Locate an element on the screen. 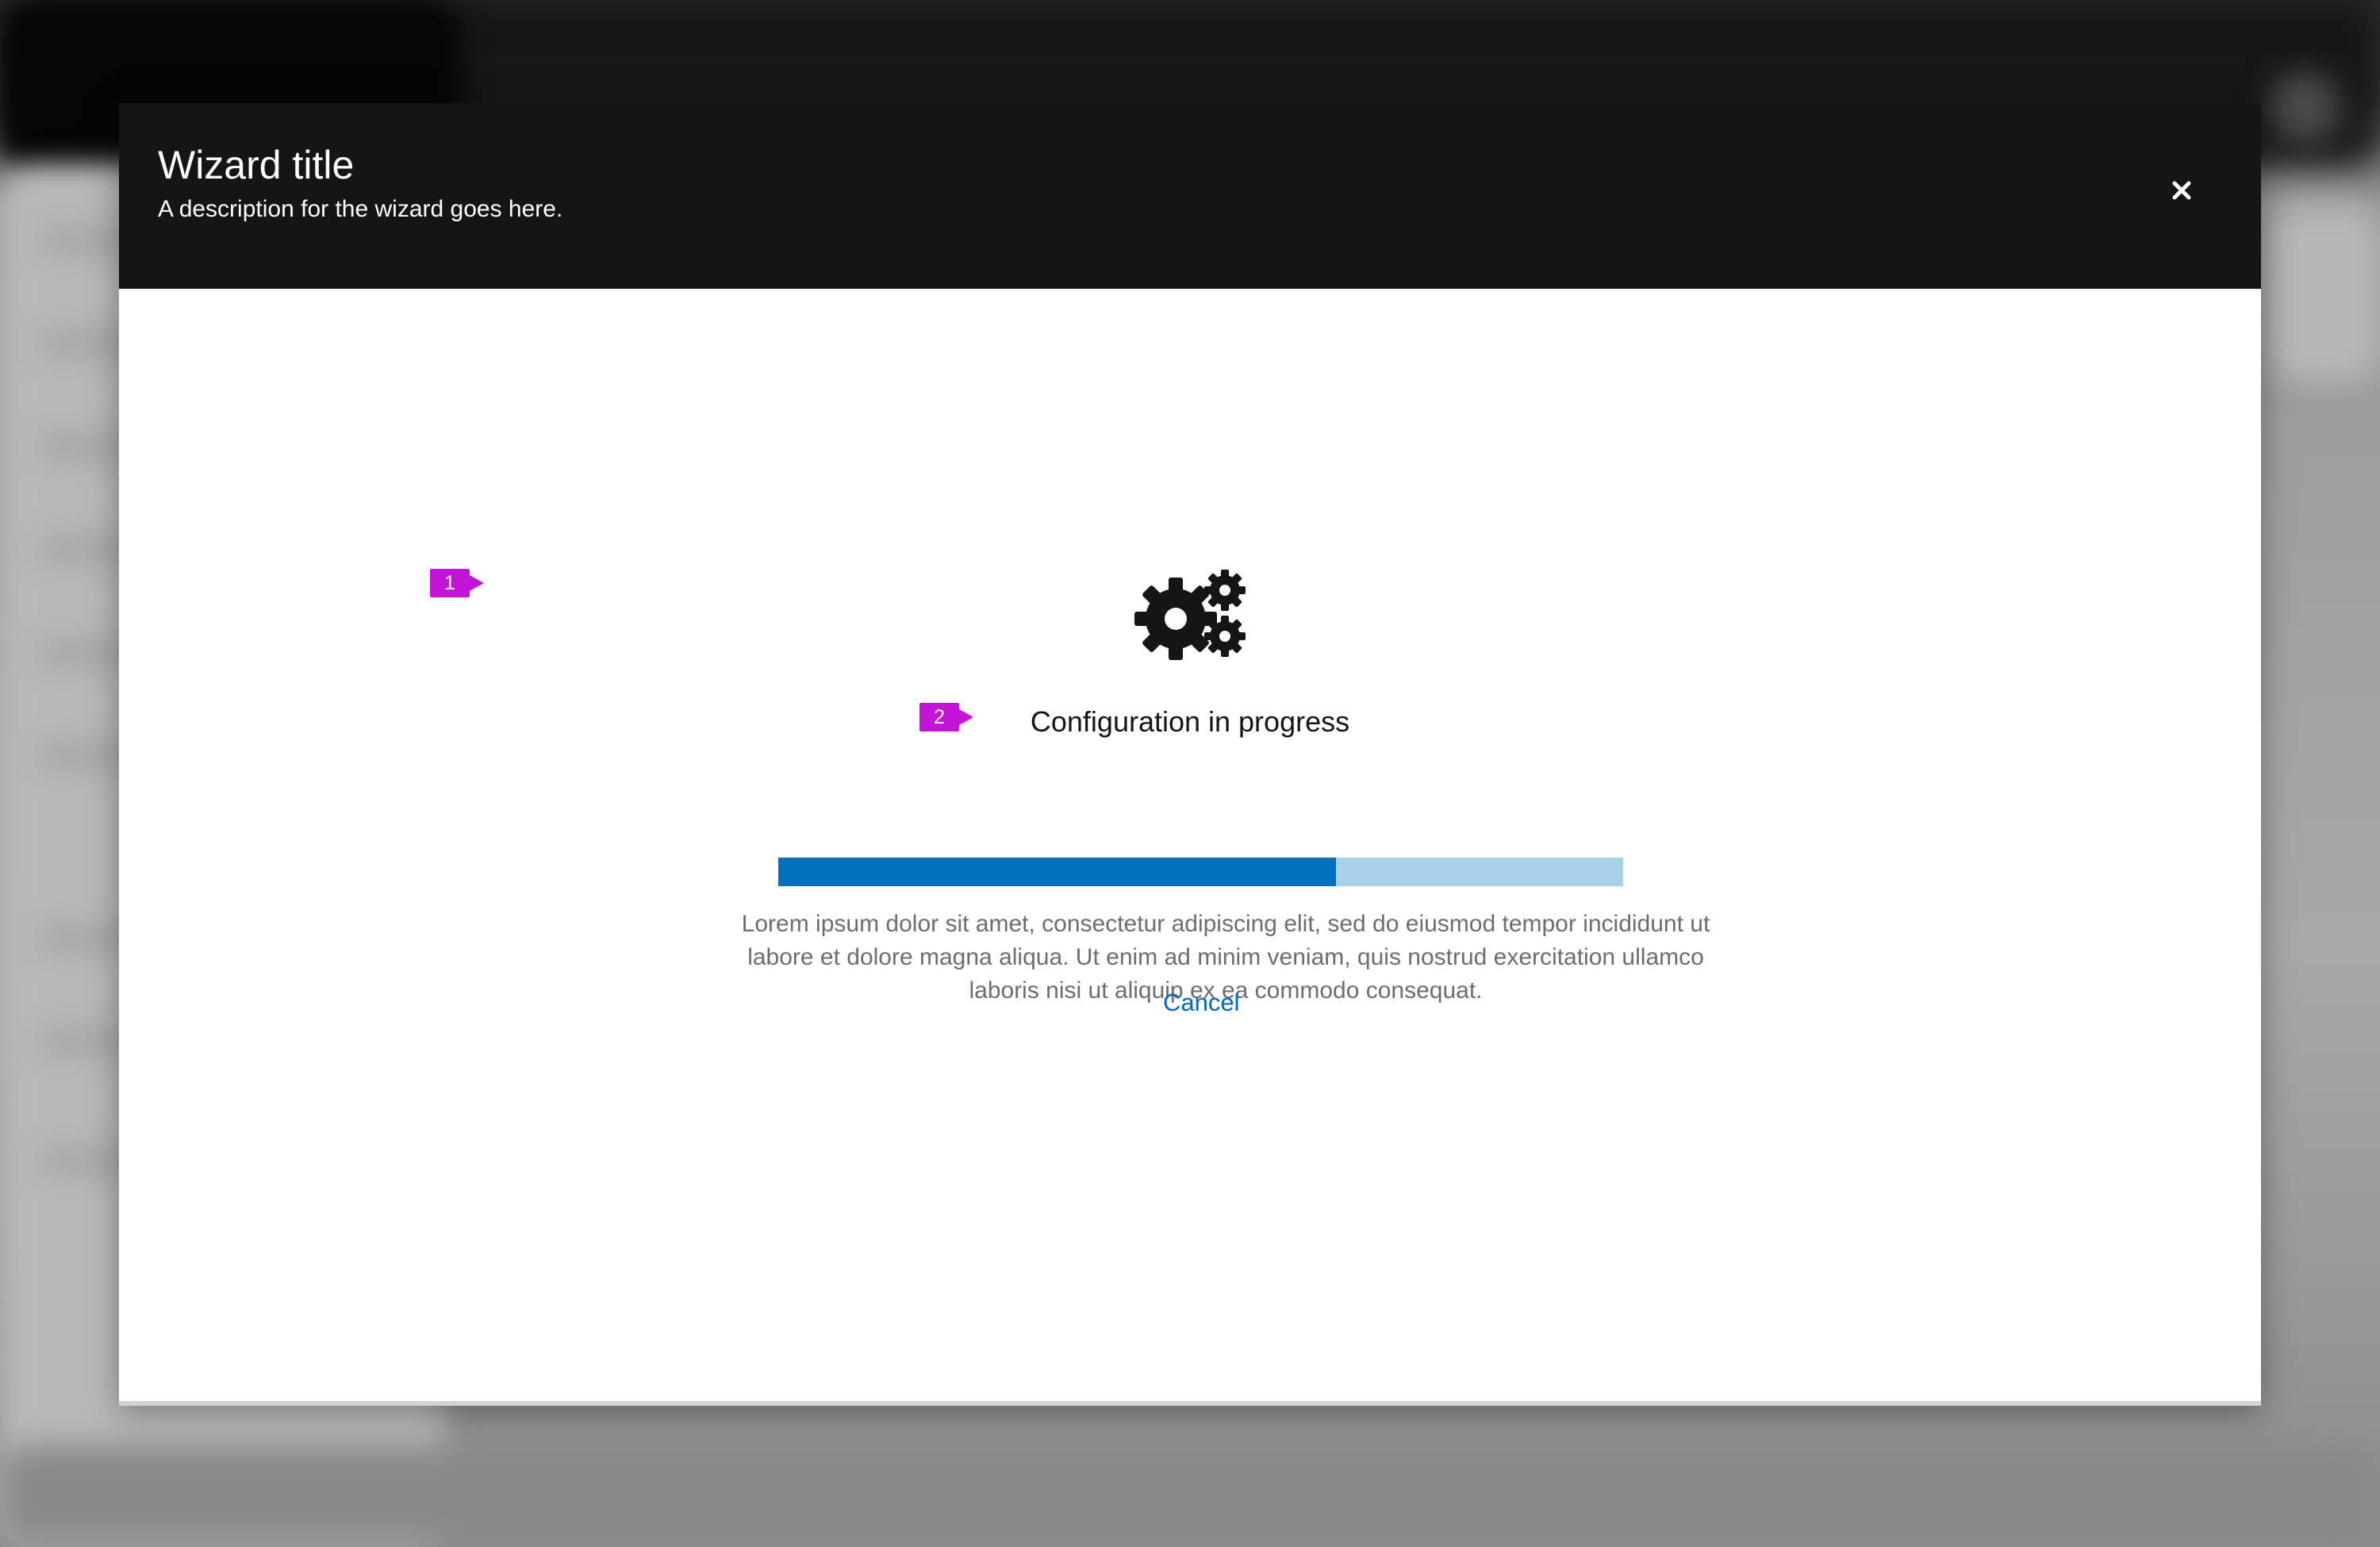 This screenshot has height=1547, width=2380. backdrop-avatar is located at coordinates (2304, 107).